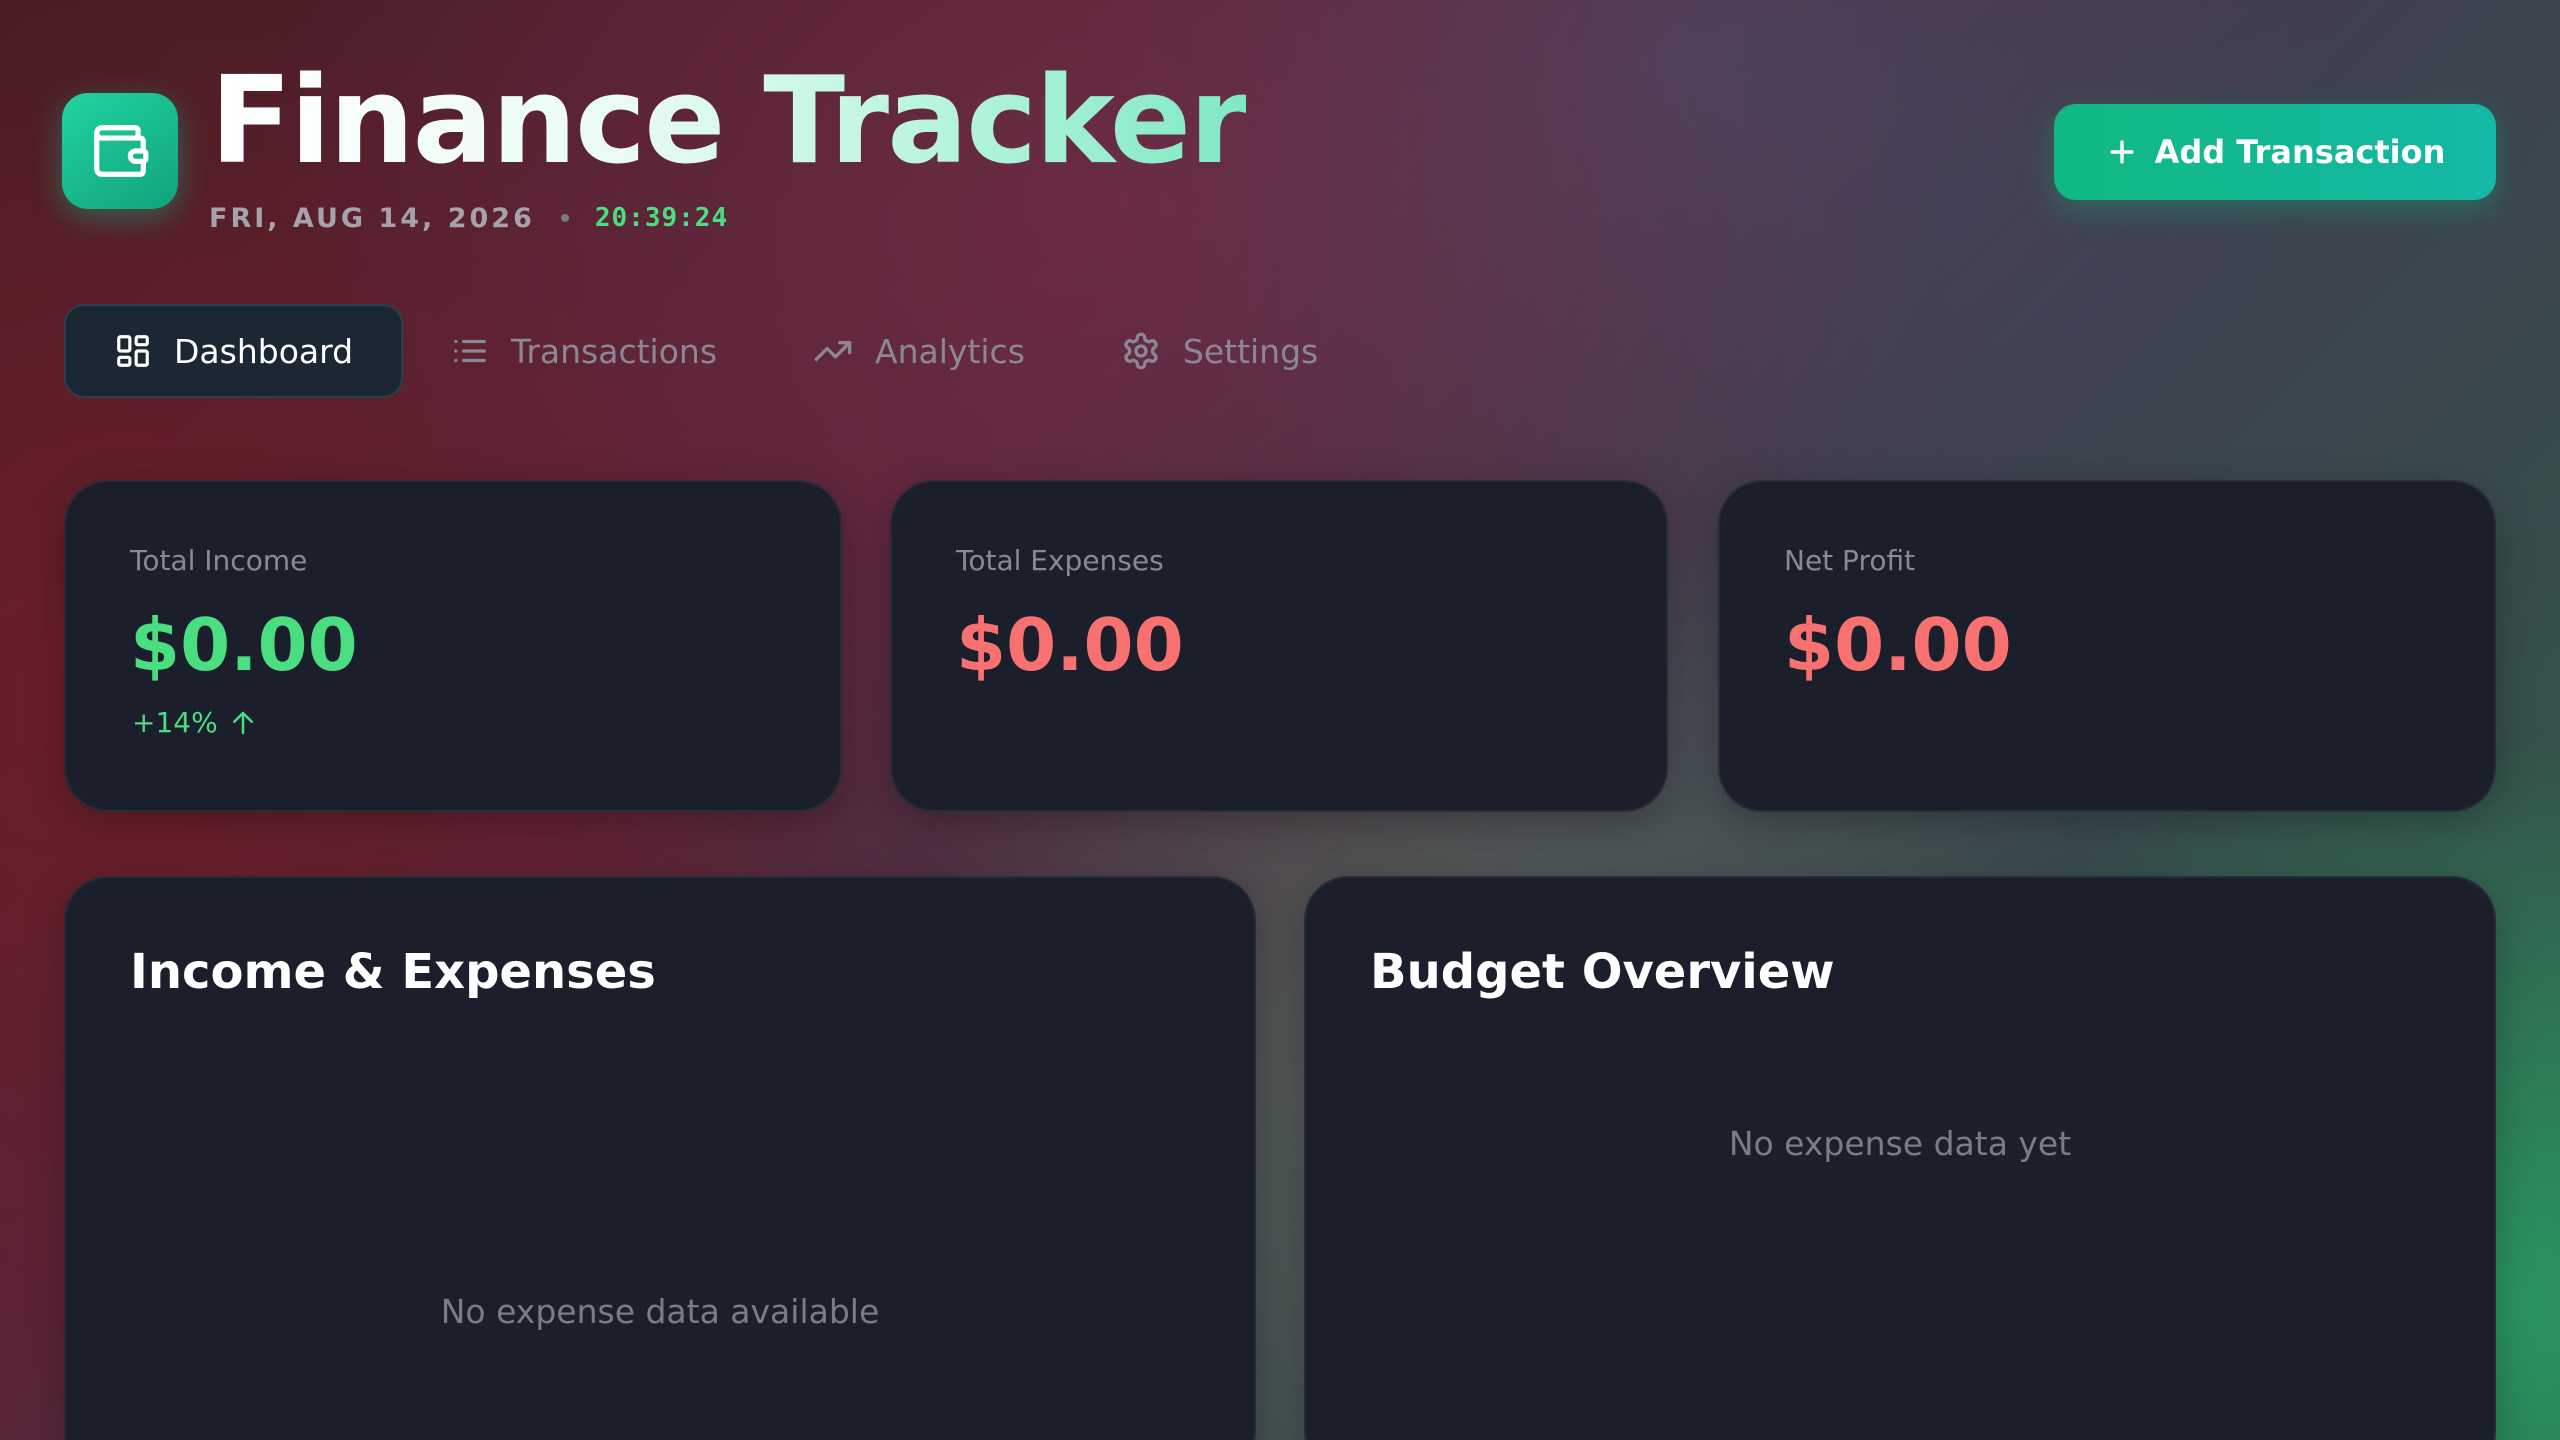 The width and height of the screenshot is (2560, 1440). I want to click on panel-title: Budget Overview, so click(1602, 972).